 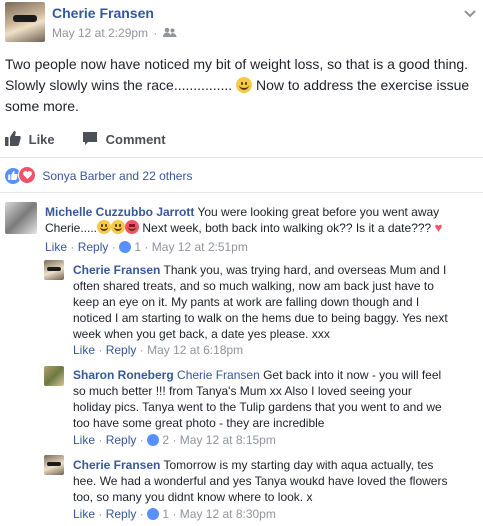 What do you see at coordinates (241, 192) in the screenshot?
I see `reactions-divider` at bounding box center [241, 192].